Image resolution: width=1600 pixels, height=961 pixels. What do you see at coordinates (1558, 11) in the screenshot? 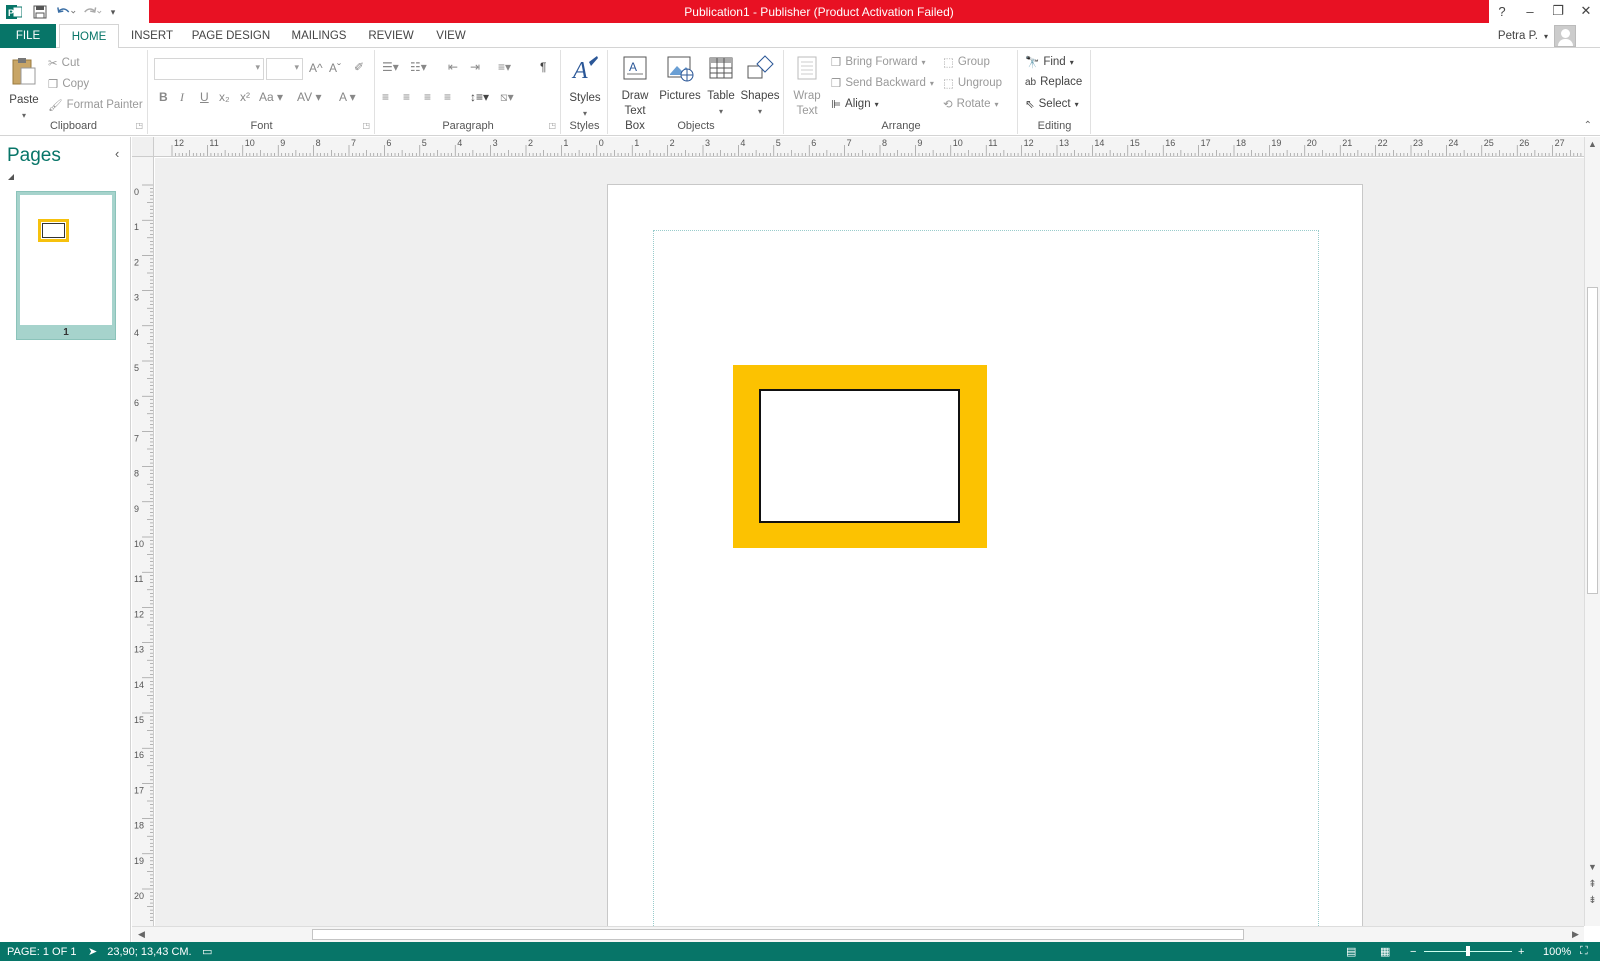
I see `restore-icon: ❐` at bounding box center [1558, 11].